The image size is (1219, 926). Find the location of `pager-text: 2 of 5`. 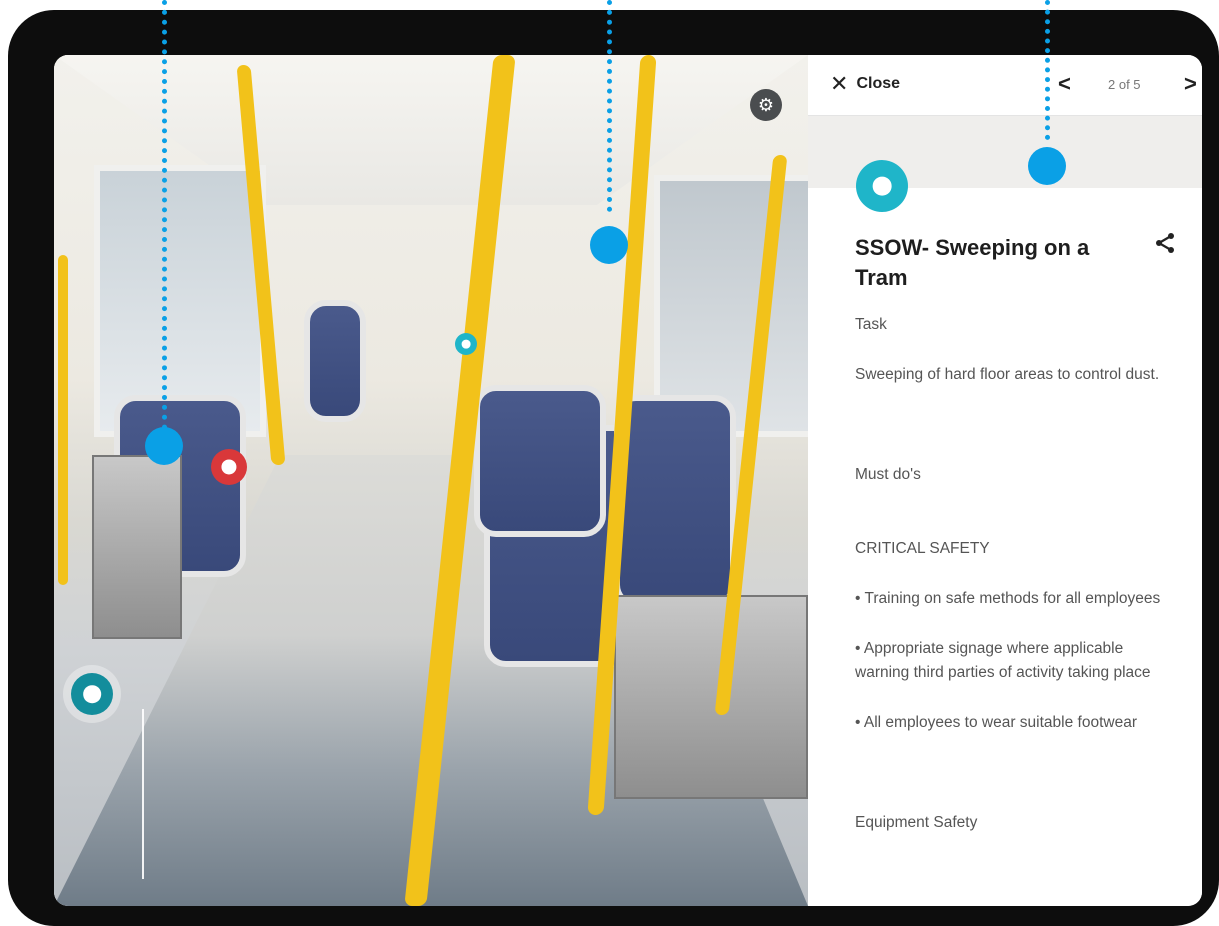

pager-text: 2 of 5 is located at coordinates (1124, 84).